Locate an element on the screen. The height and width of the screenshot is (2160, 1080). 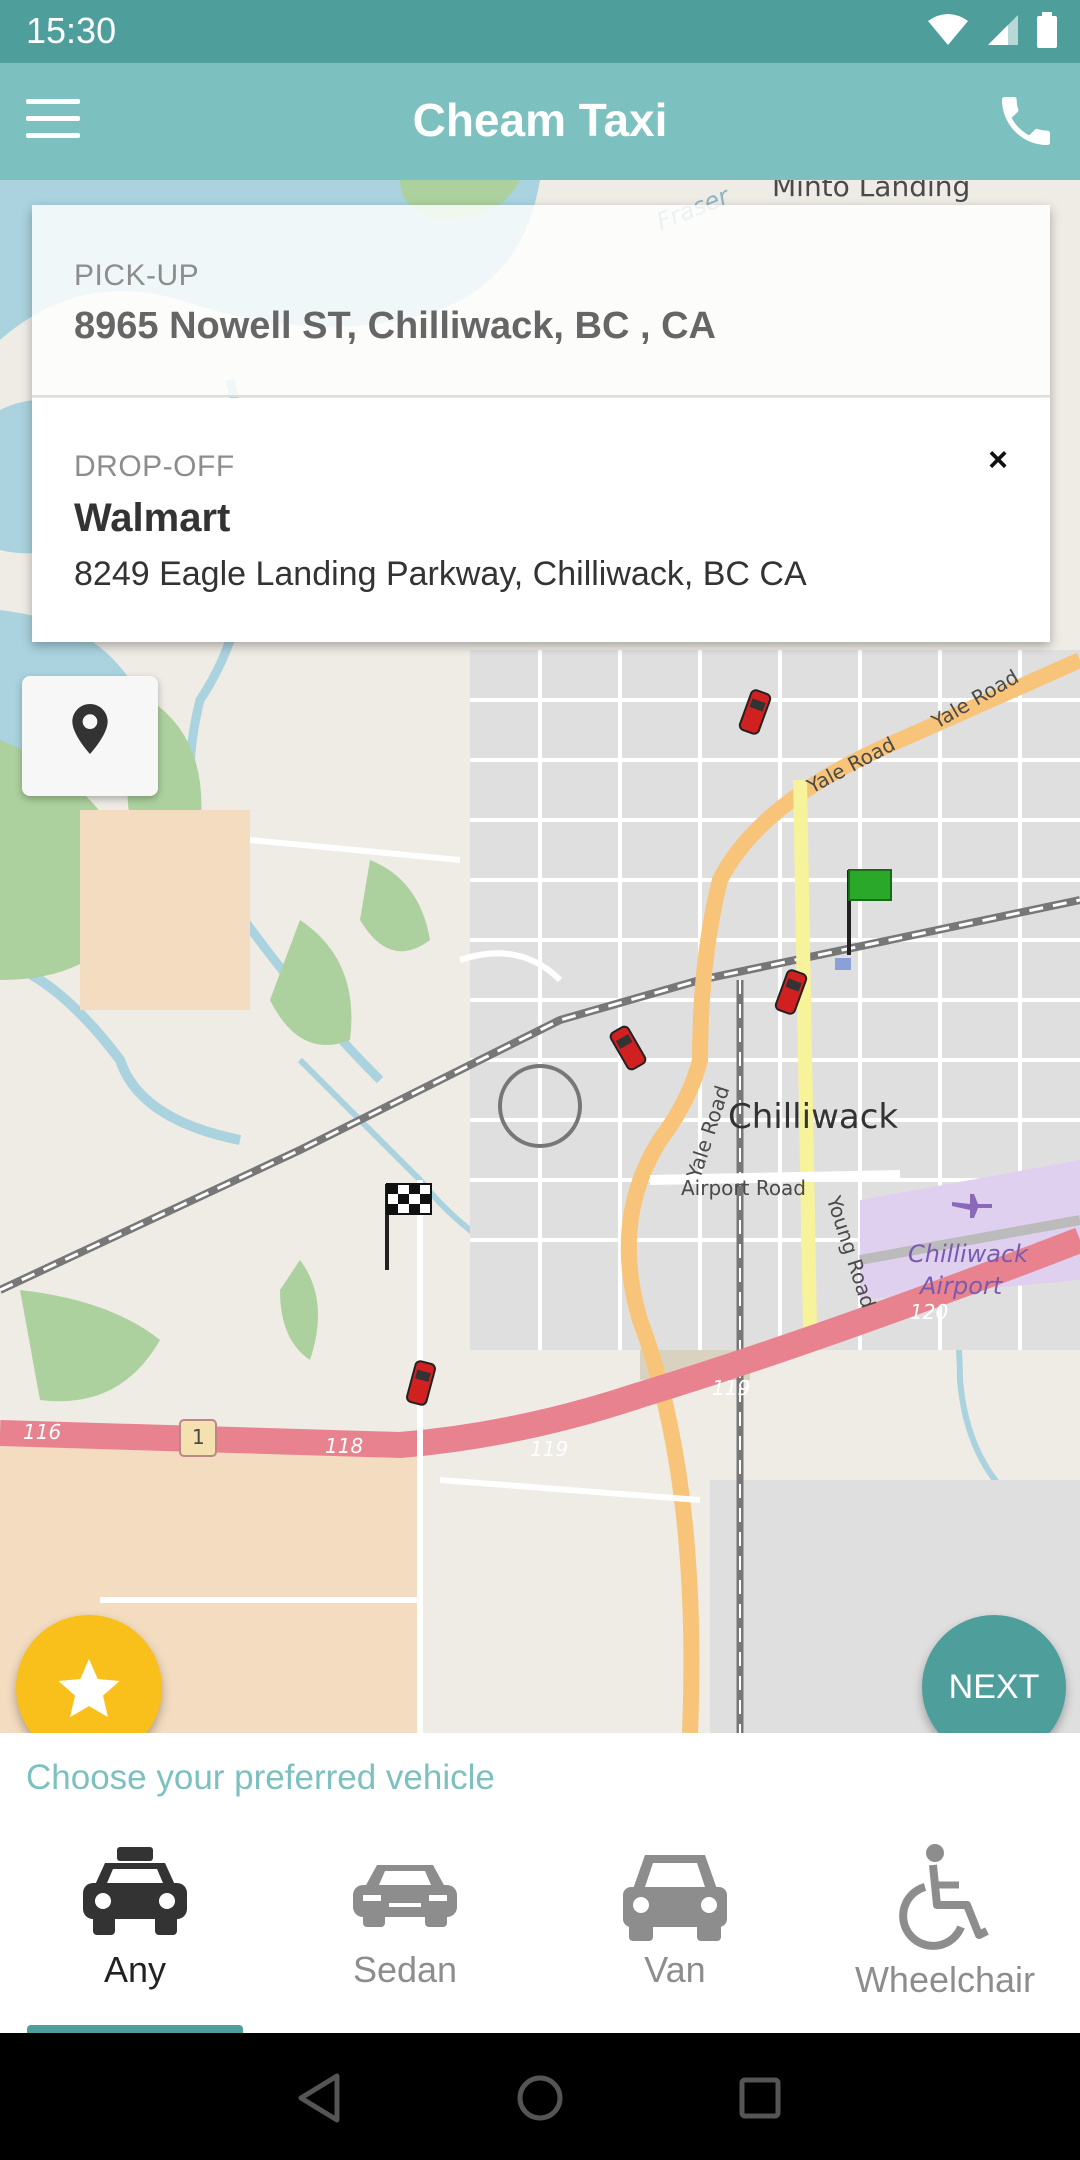
status-icons is located at coordinates (992, 30).